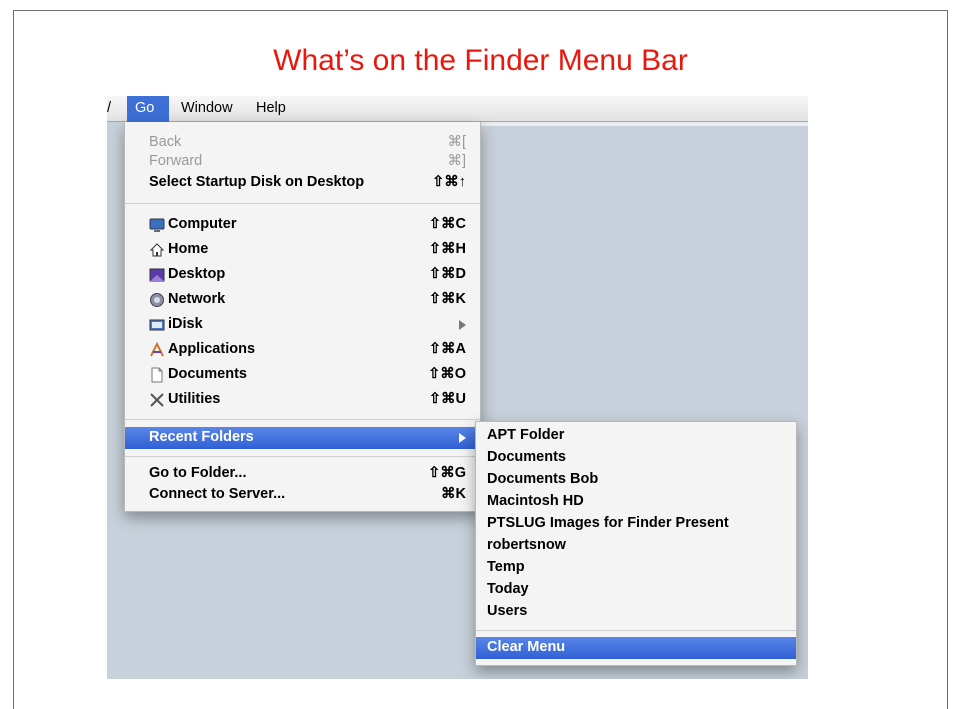  What do you see at coordinates (506, 567) in the screenshot?
I see `menu-item-label: Temp` at bounding box center [506, 567].